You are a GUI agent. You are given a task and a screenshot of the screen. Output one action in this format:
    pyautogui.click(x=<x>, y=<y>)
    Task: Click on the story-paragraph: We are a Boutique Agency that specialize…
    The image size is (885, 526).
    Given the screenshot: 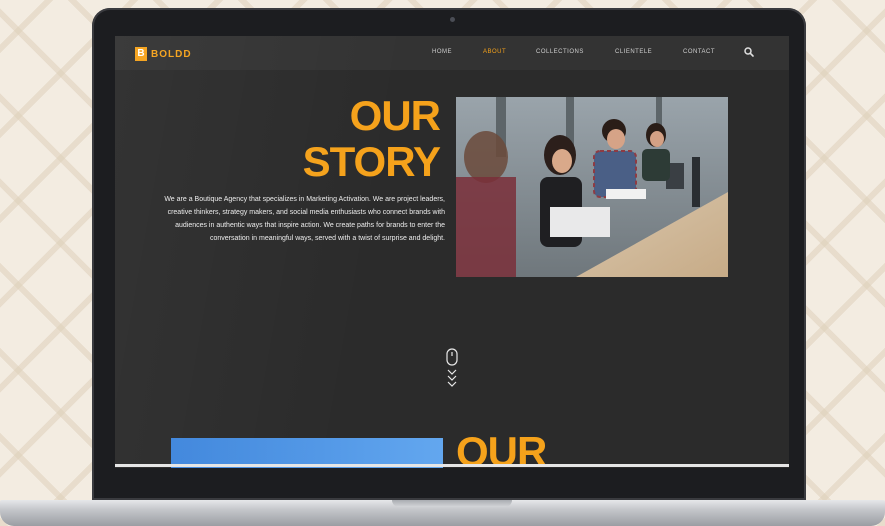 What is the action you would take?
    pyautogui.click(x=304, y=219)
    